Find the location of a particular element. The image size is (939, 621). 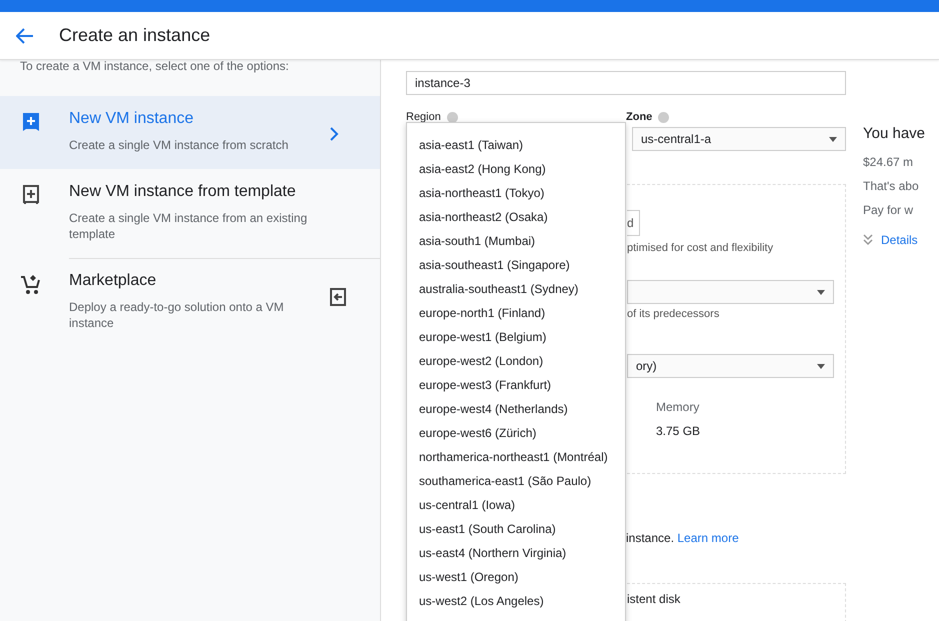

add-instance-icon is located at coordinates (31, 122).